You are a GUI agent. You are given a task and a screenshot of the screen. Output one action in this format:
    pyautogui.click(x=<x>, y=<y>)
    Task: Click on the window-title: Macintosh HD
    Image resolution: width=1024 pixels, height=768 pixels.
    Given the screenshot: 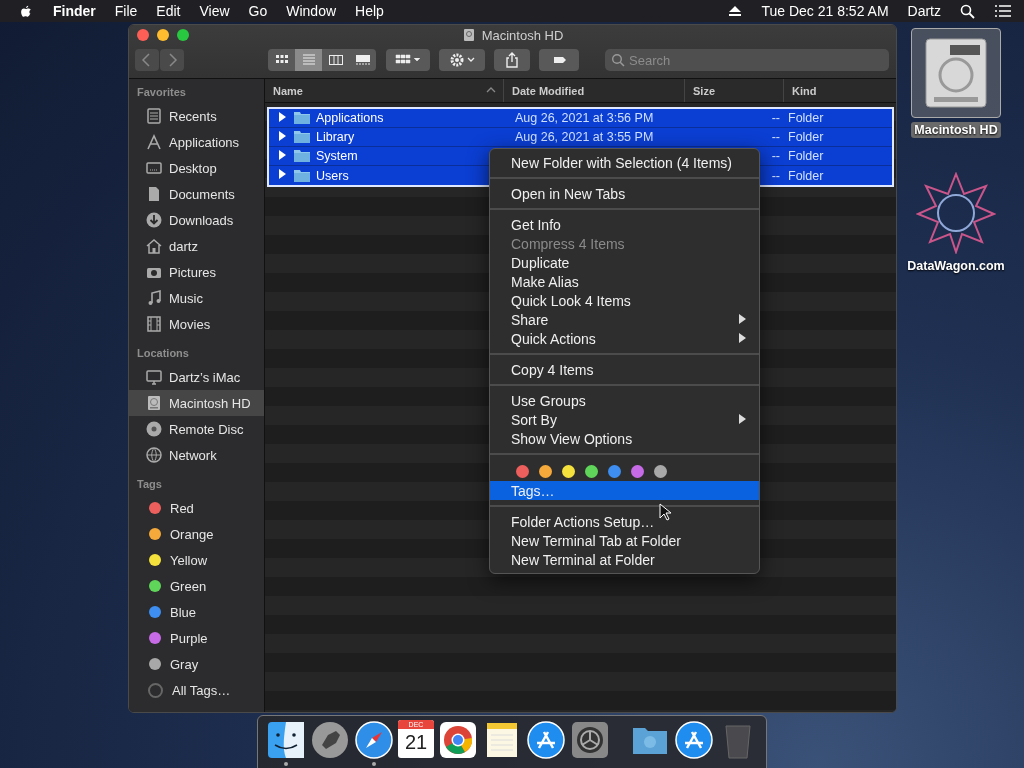 What is the action you would take?
    pyautogui.click(x=522, y=35)
    